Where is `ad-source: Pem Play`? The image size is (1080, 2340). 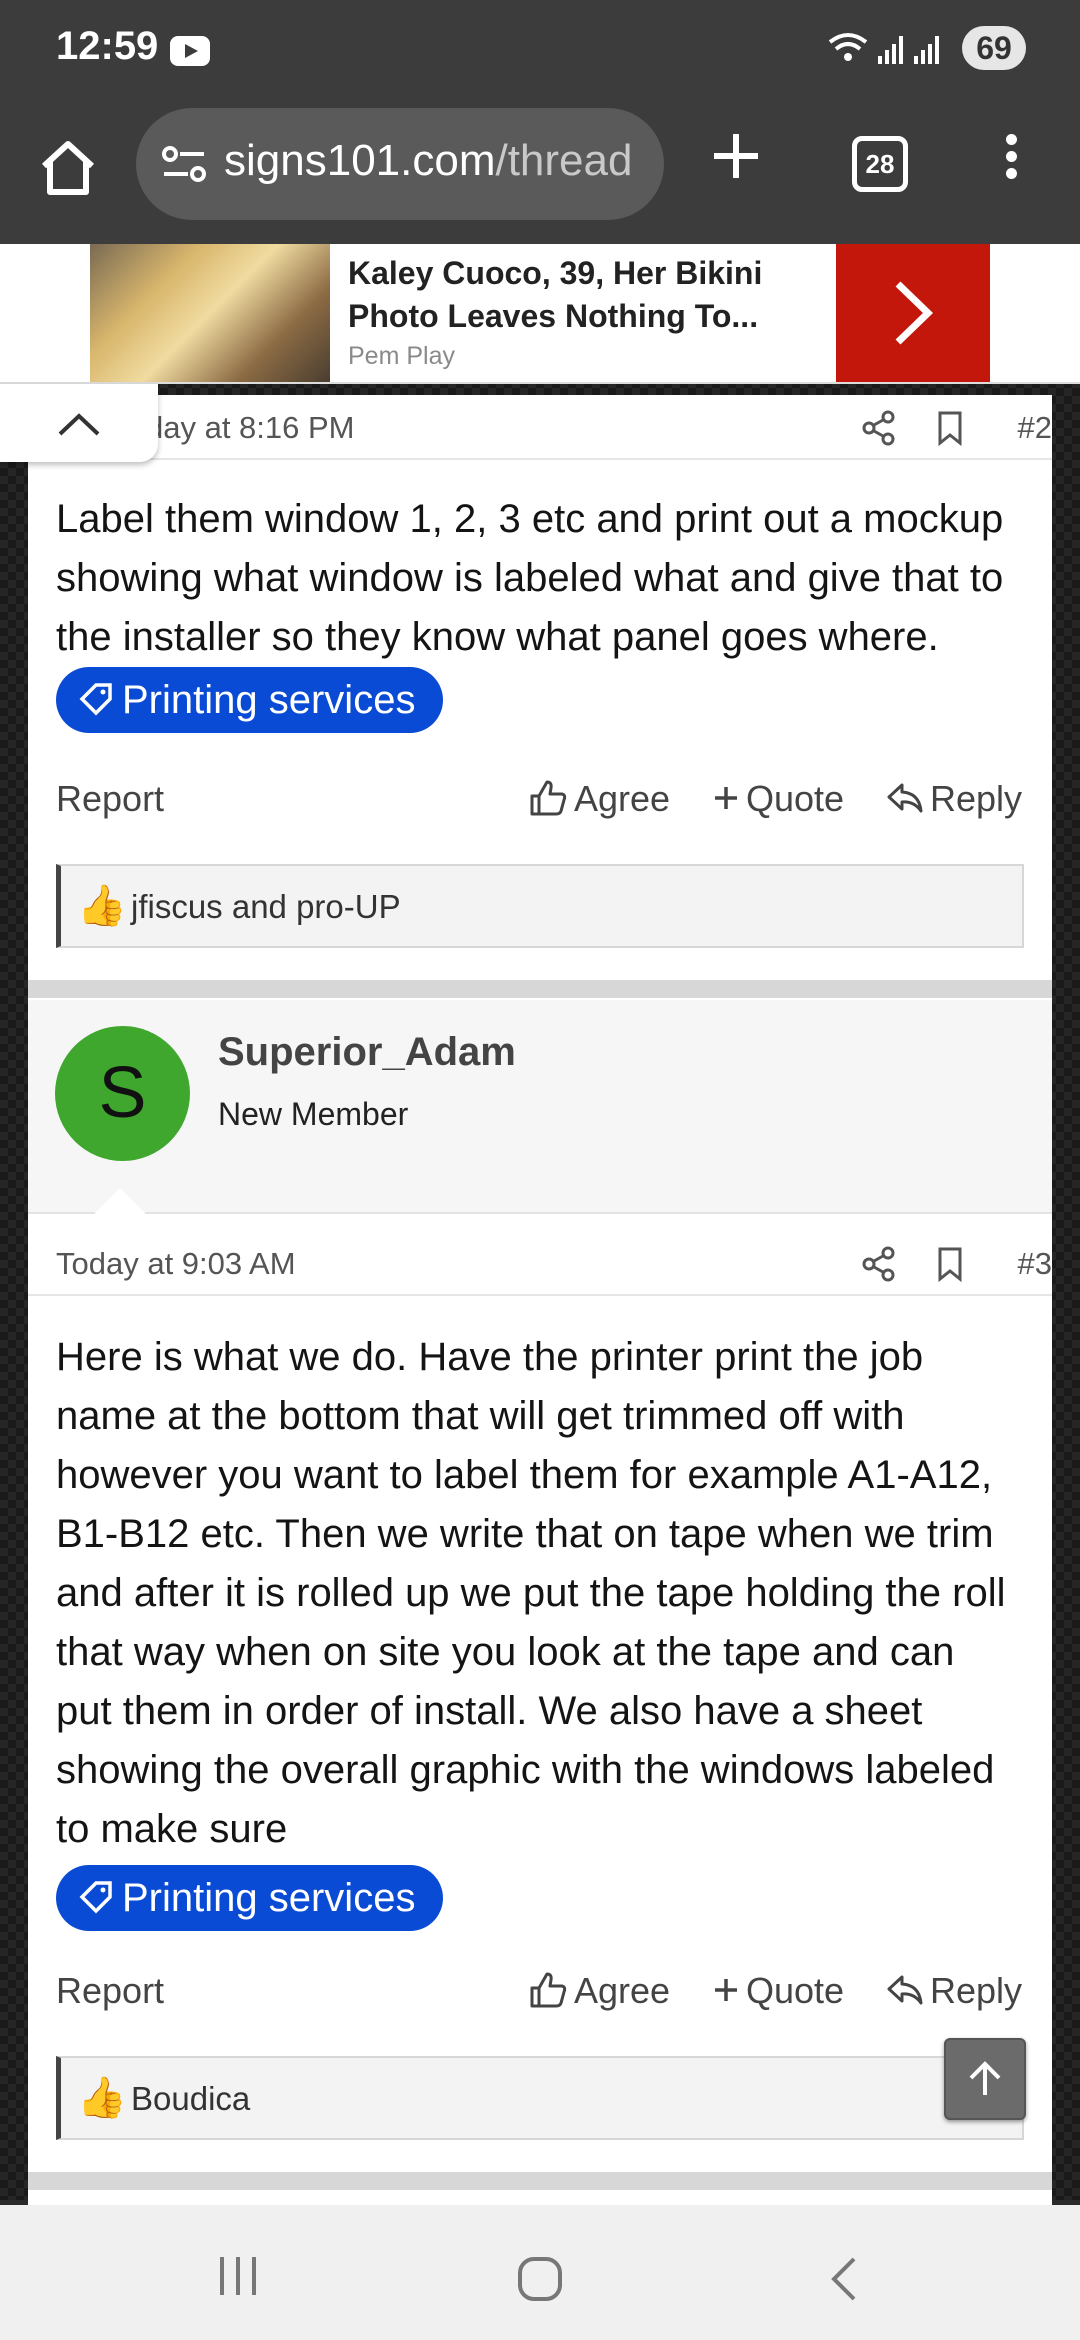
ad-source: Pem Play is located at coordinates (401, 356).